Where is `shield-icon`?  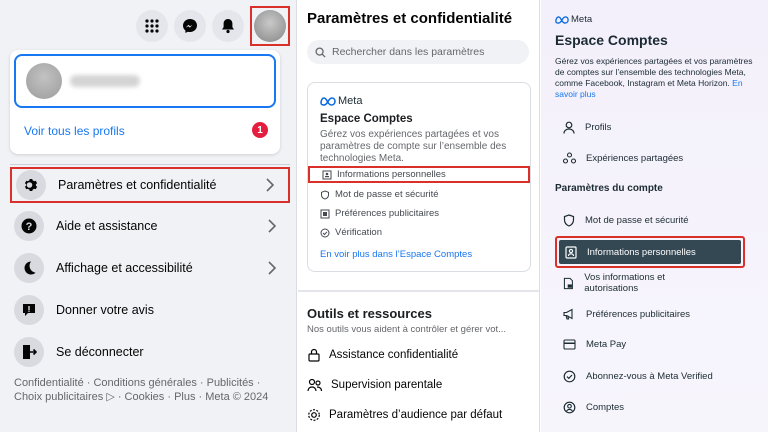
shield-icon is located at coordinates (325, 194).